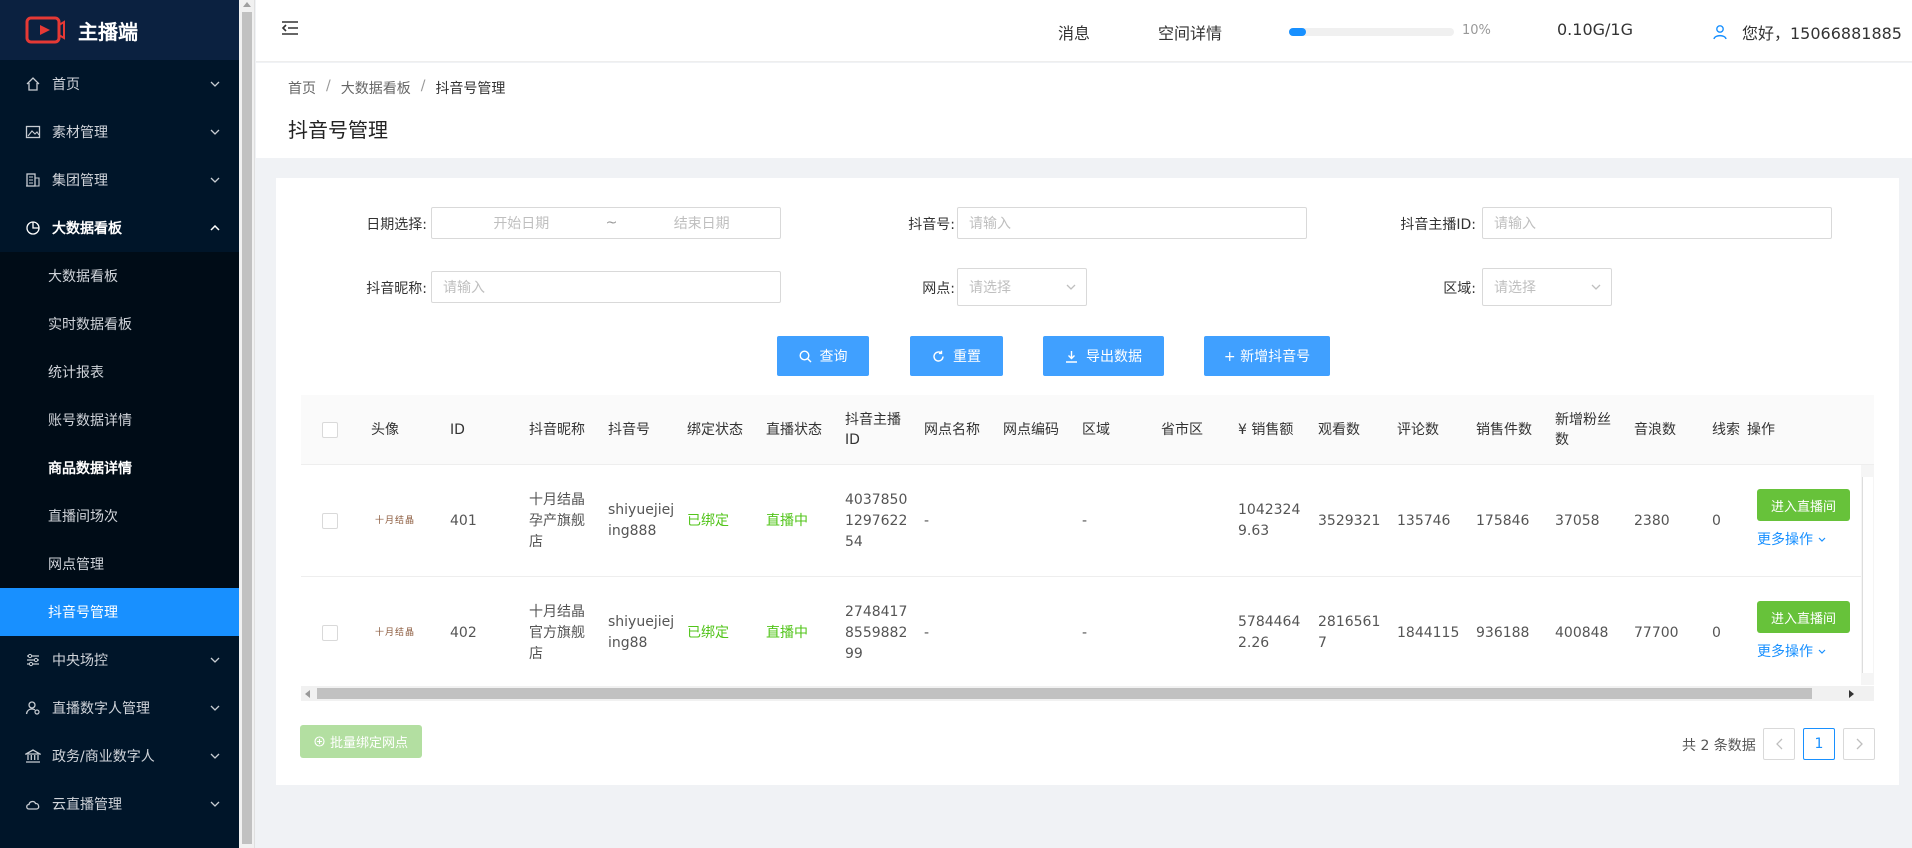 The image size is (1912, 848). What do you see at coordinates (1031, 430) in the screenshot?
I see `th-branch-code: 网点编码` at bounding box center [1031, 430].